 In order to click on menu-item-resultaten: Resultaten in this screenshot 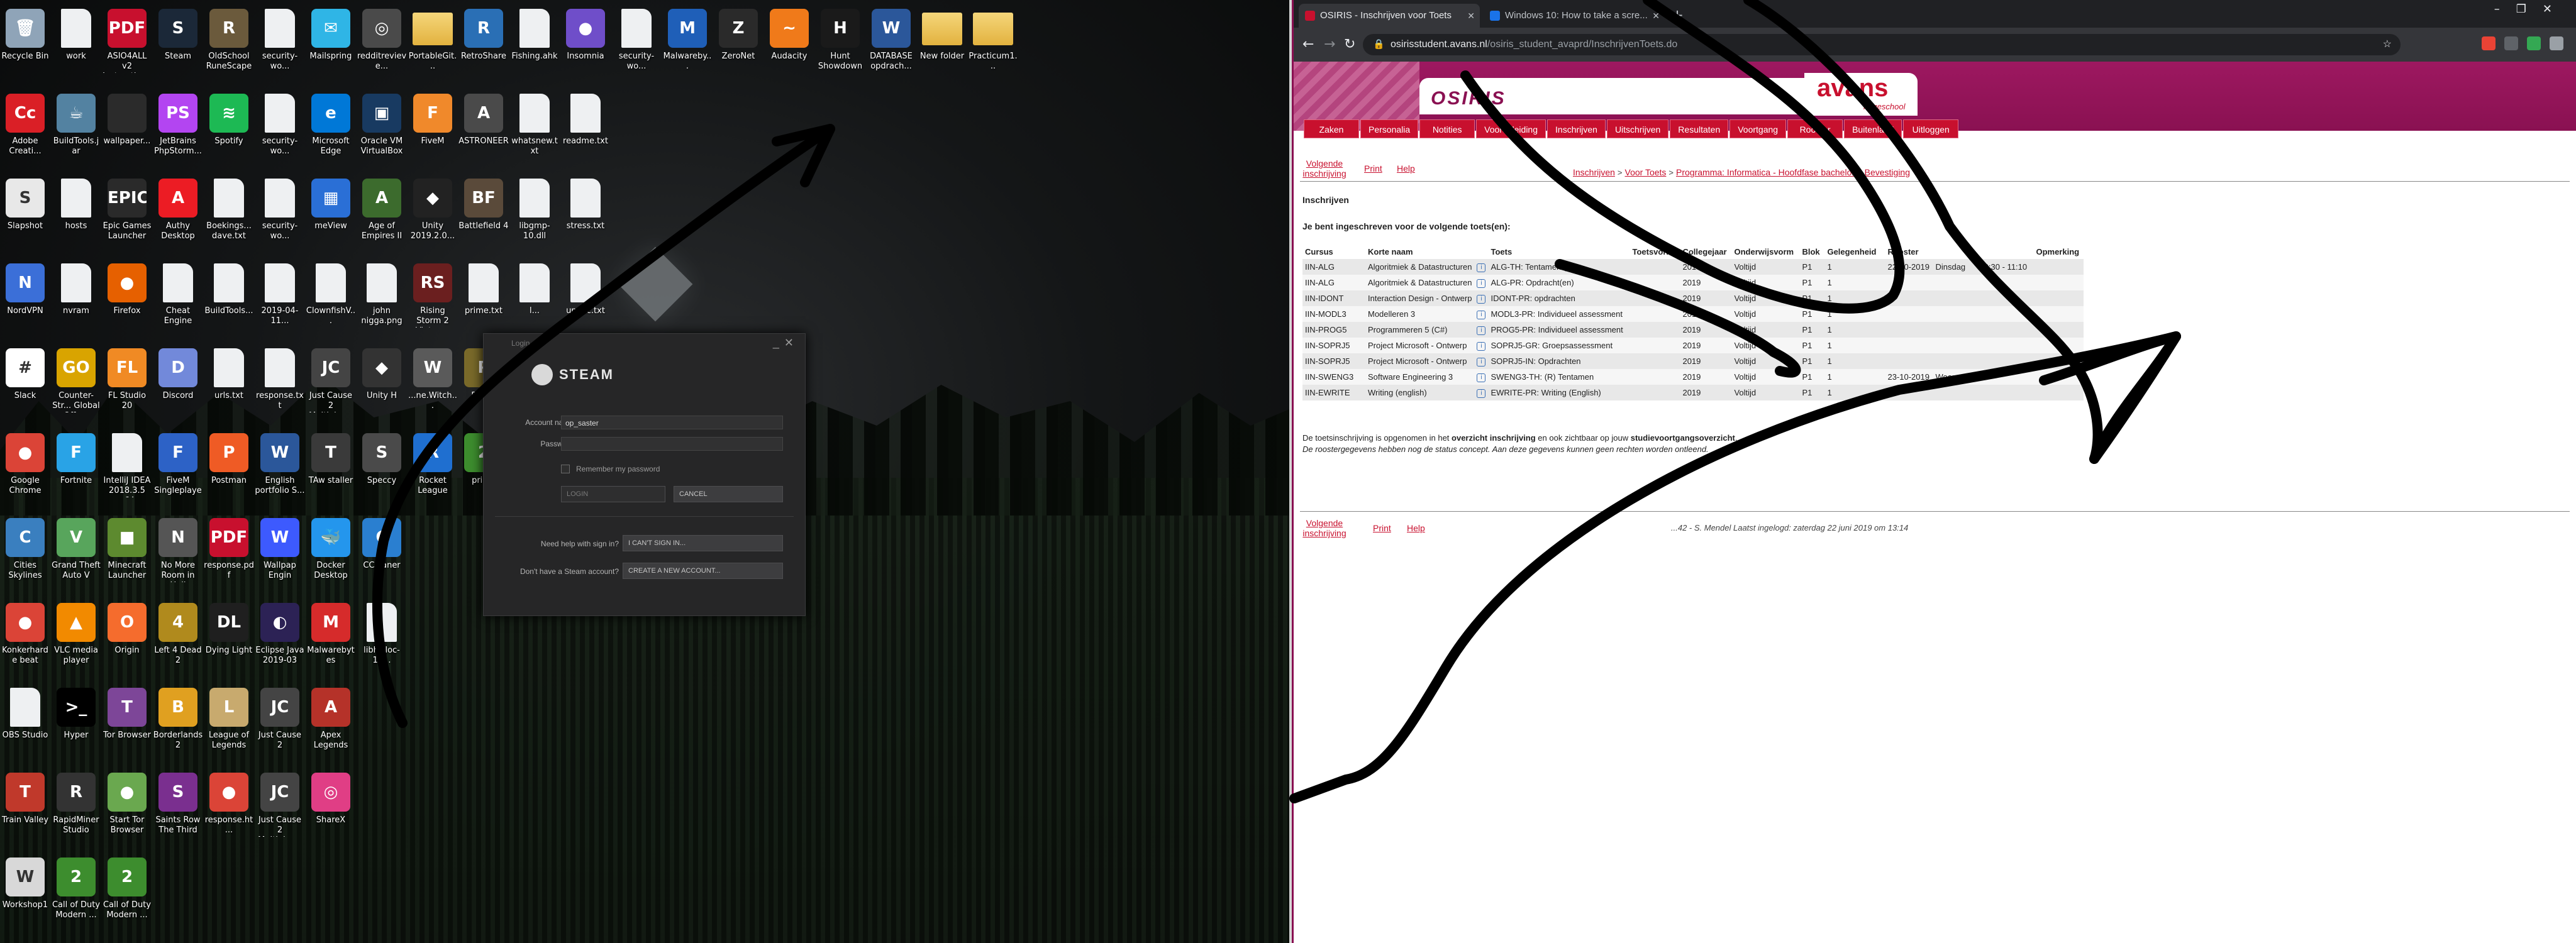, I will do `click(1699, 128)`.